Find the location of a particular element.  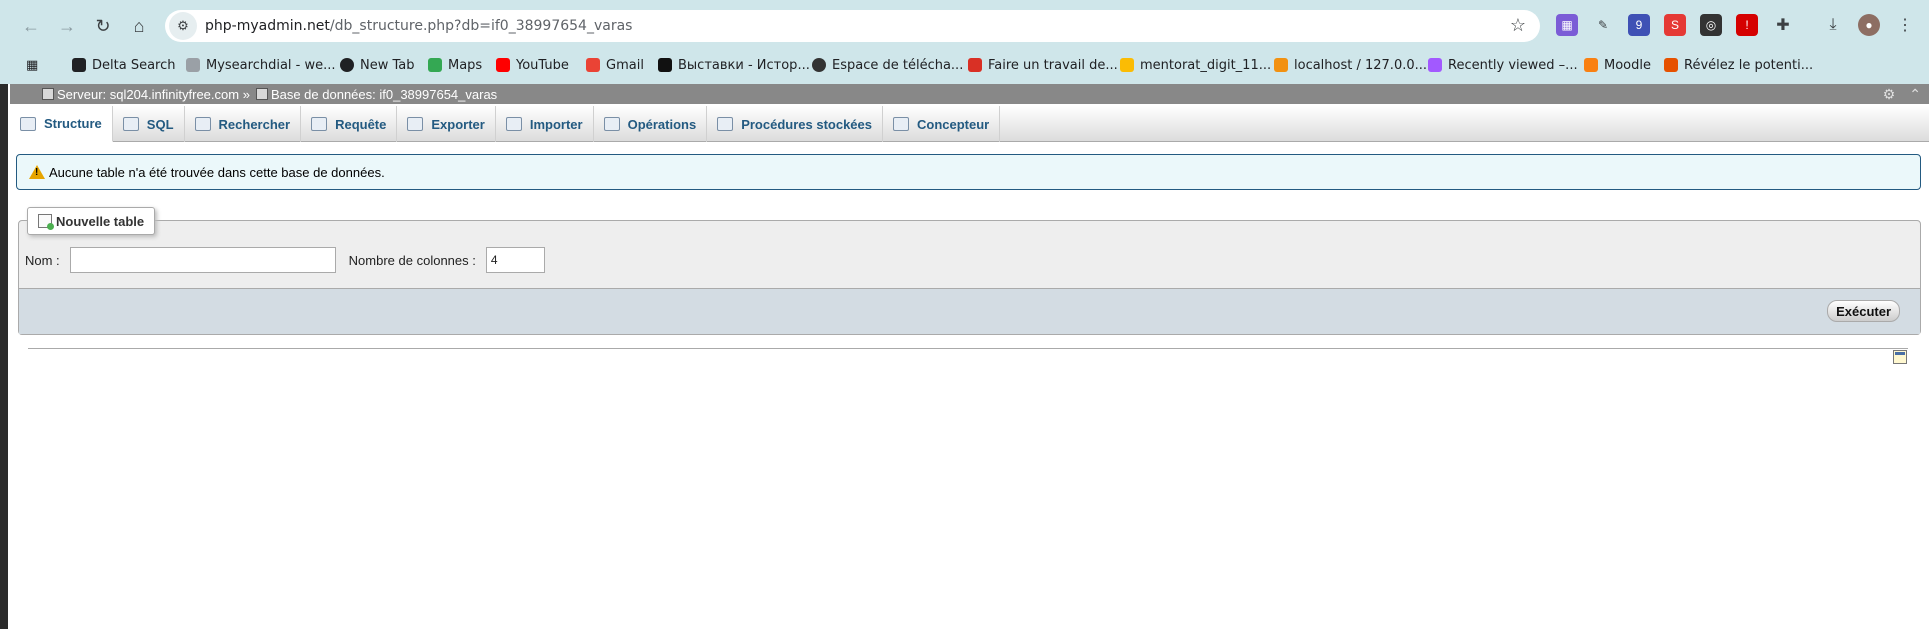

tab-sql-label: SQL is located at coordinates (160, 124).